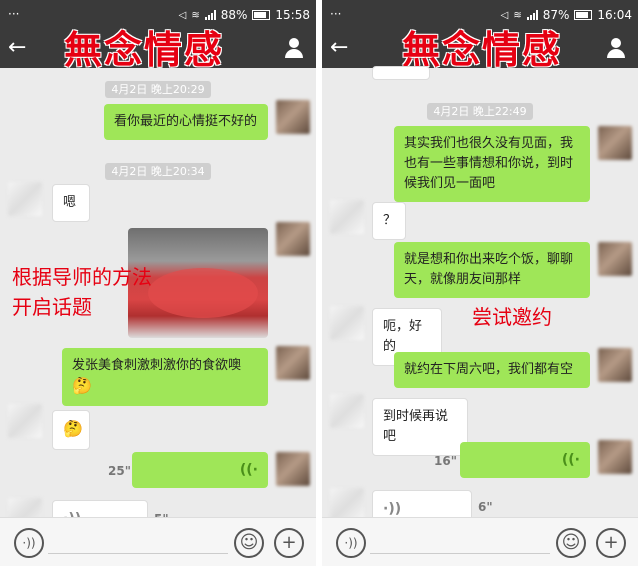 The width and height of the screenshot is (640, 566). I want to click on voice-duration: 6", so click(485, 507).